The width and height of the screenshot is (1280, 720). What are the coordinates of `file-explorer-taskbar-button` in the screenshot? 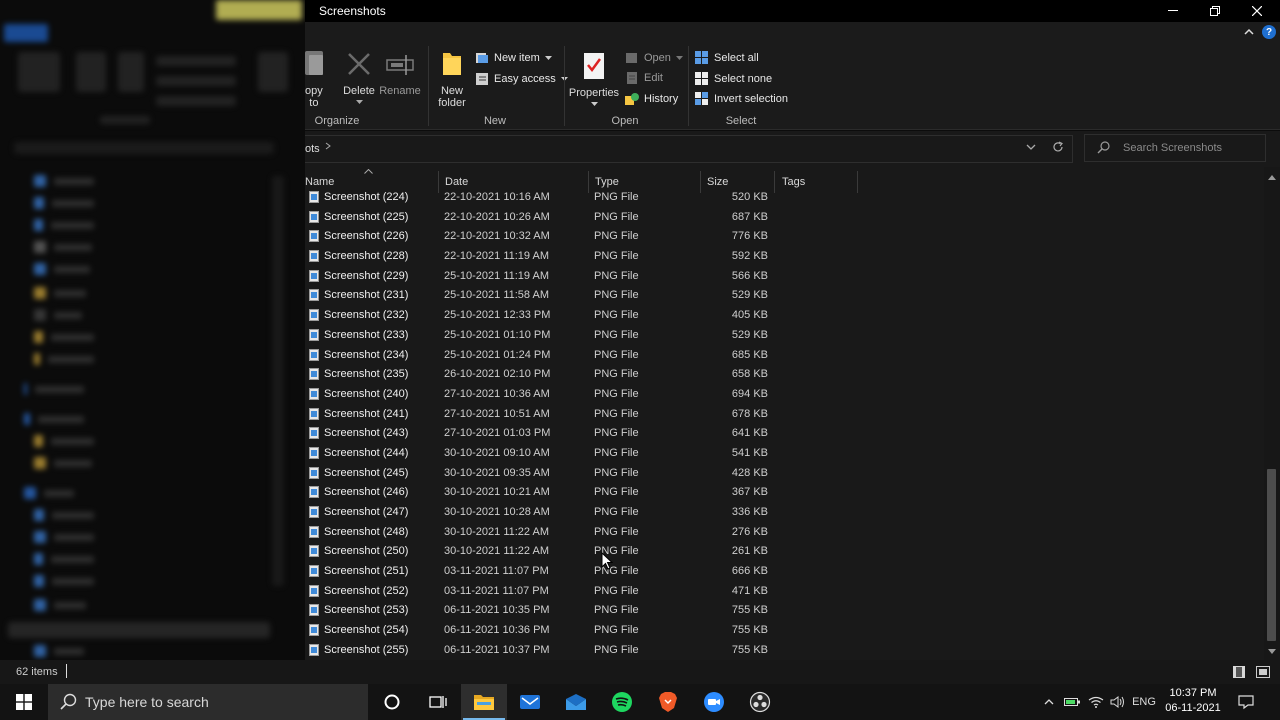 It's located at (484, 702).